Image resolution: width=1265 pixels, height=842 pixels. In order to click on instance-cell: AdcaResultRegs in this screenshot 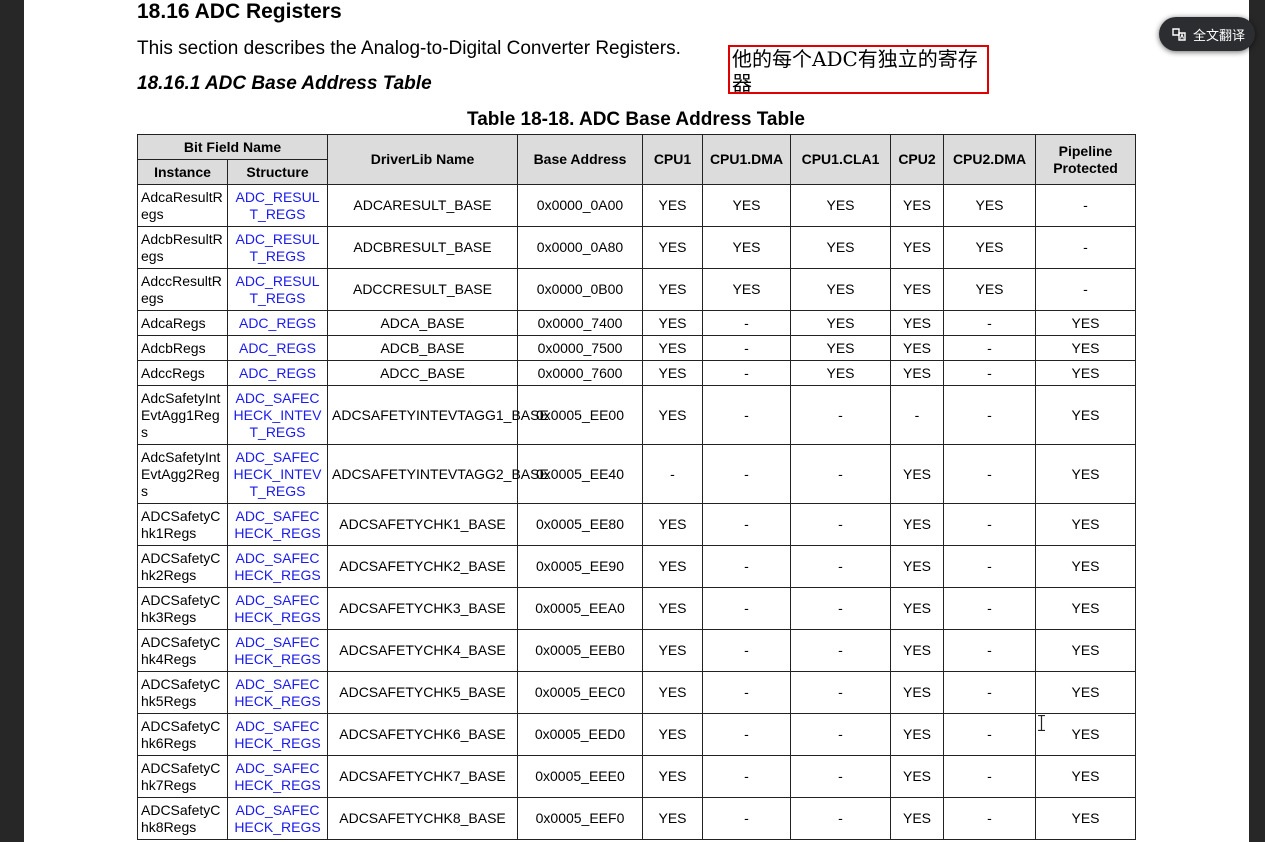, I will do `click(182, 205)`.